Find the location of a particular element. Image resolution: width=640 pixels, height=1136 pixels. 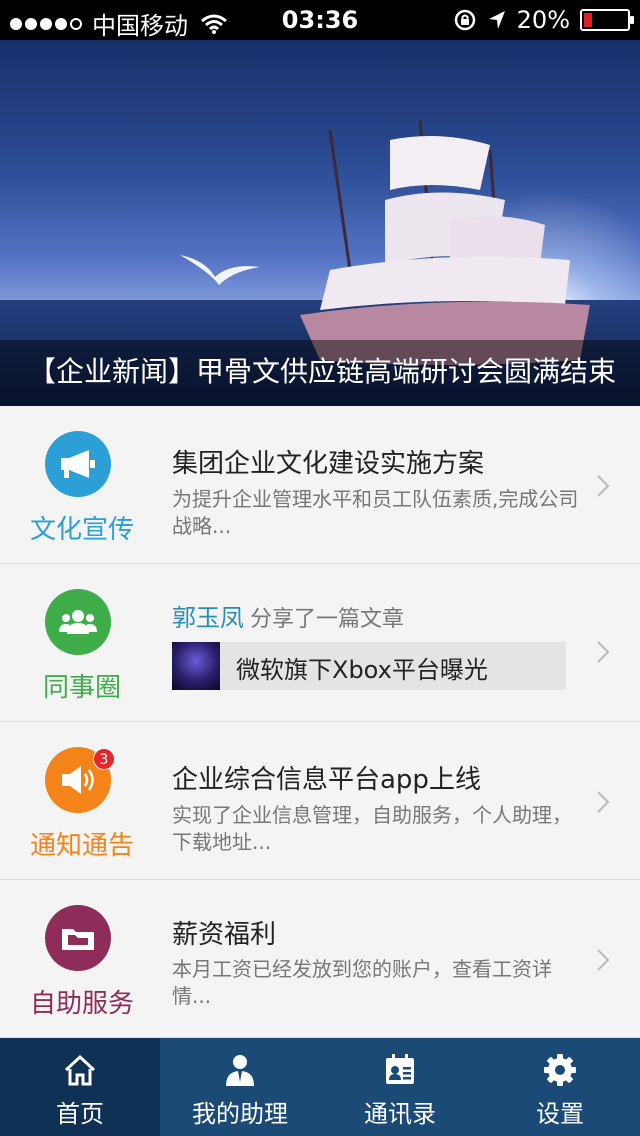

shared-article-card: 微软旗下Xbox平台曝光 is located at coordinates (369, 666).